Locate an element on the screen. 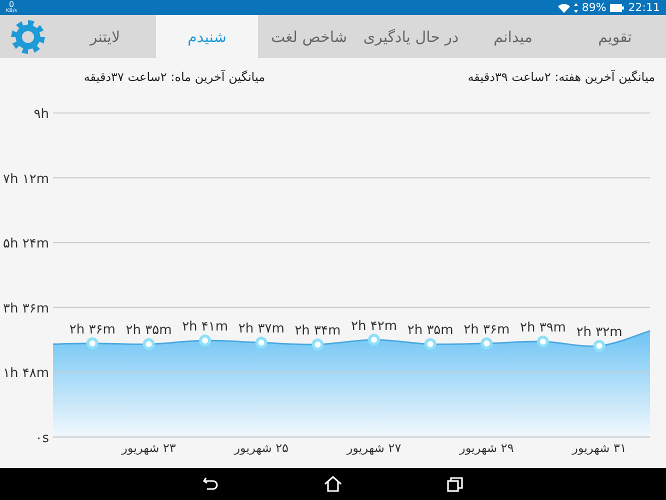 The width and height of the screenshot is (666, 500). month-average: میانگین آخرین ماه: ۲ساعت ۳۷دقیقه is located at coordinates (175, 77).